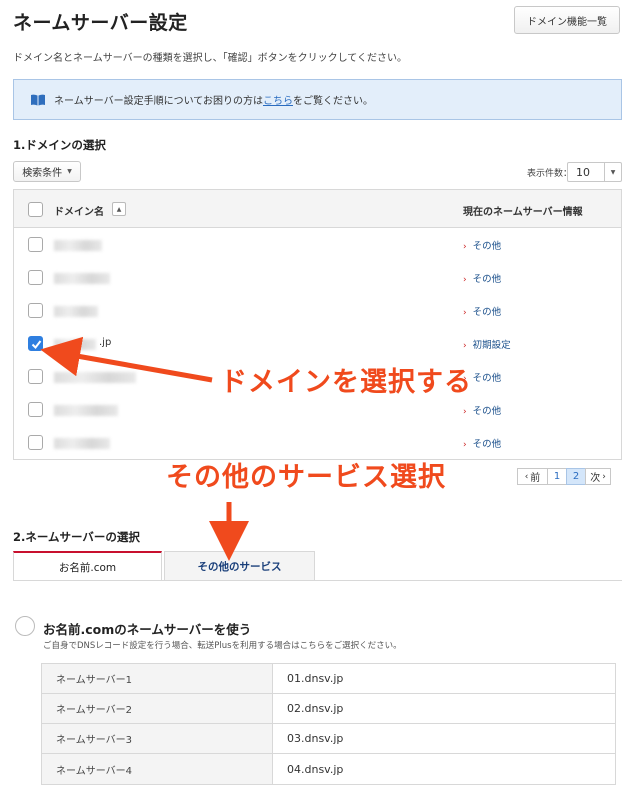 The height and width of the screenshot is (800, 627). Describe the element at coordinates (144, 448) in the screenshot. I see `annotation-arrows` at that location.